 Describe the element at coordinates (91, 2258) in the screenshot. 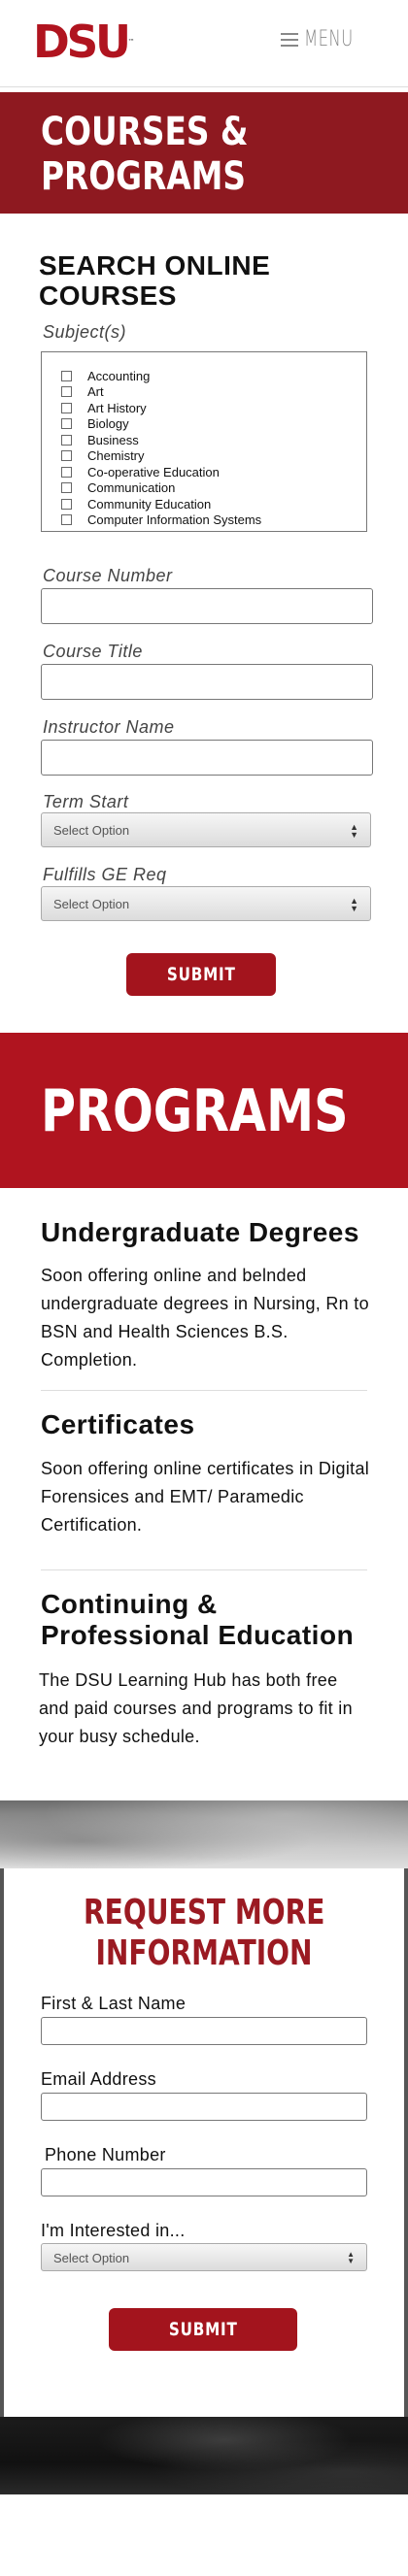

I see `interest-value: Select Option` at that location.